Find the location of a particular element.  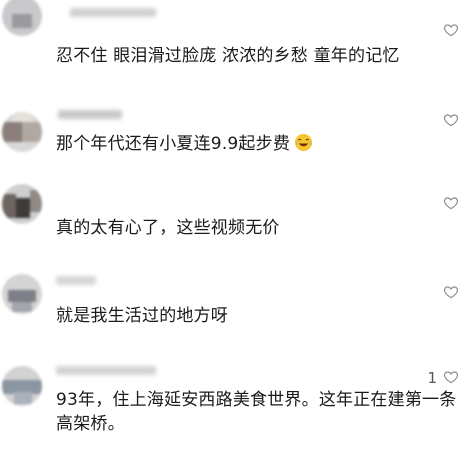

like-count: 1 is located at coordinates (432, 378).